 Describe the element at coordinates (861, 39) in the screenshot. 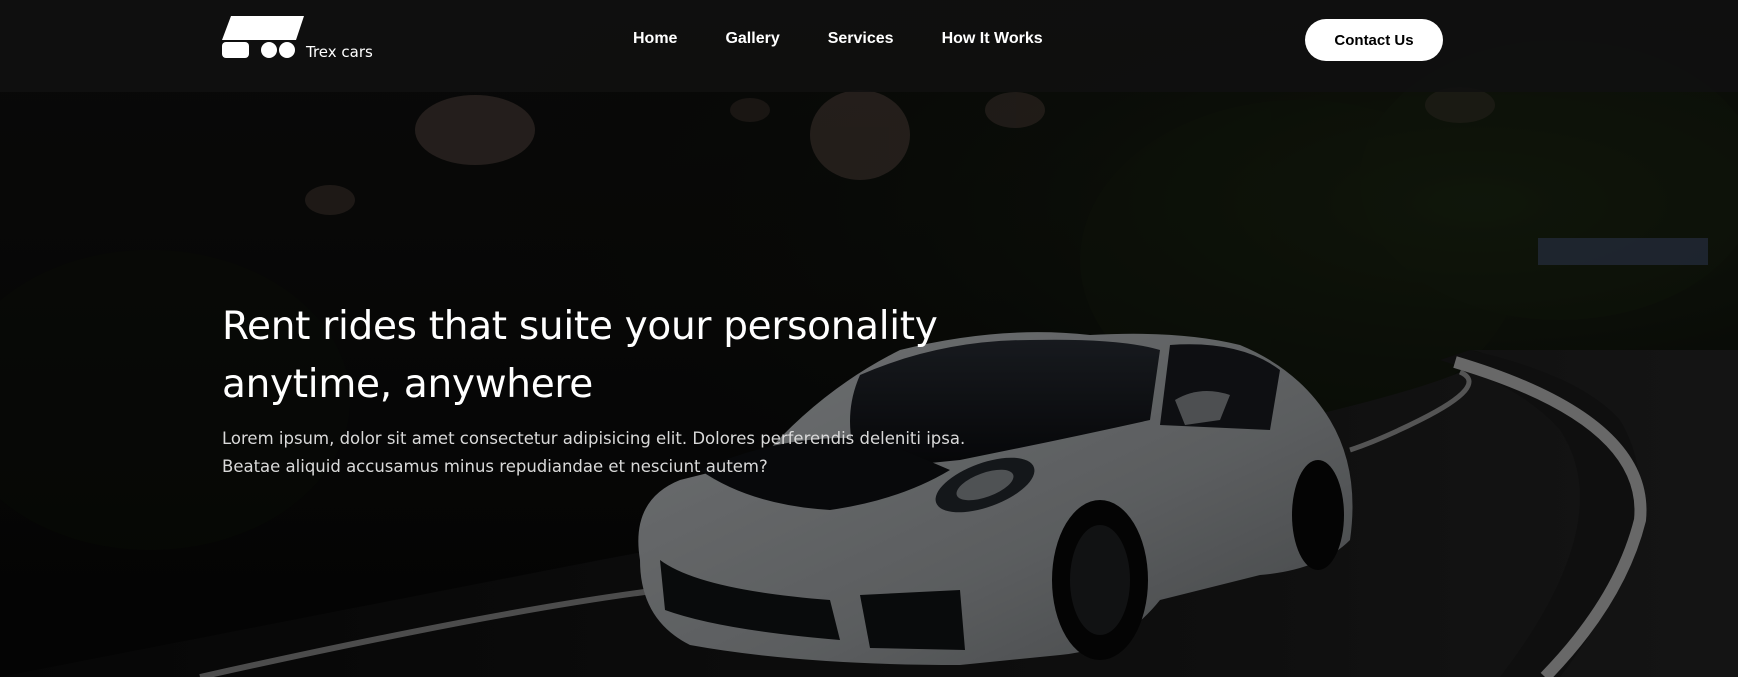

I see `nav-link-services: Services` at that location.